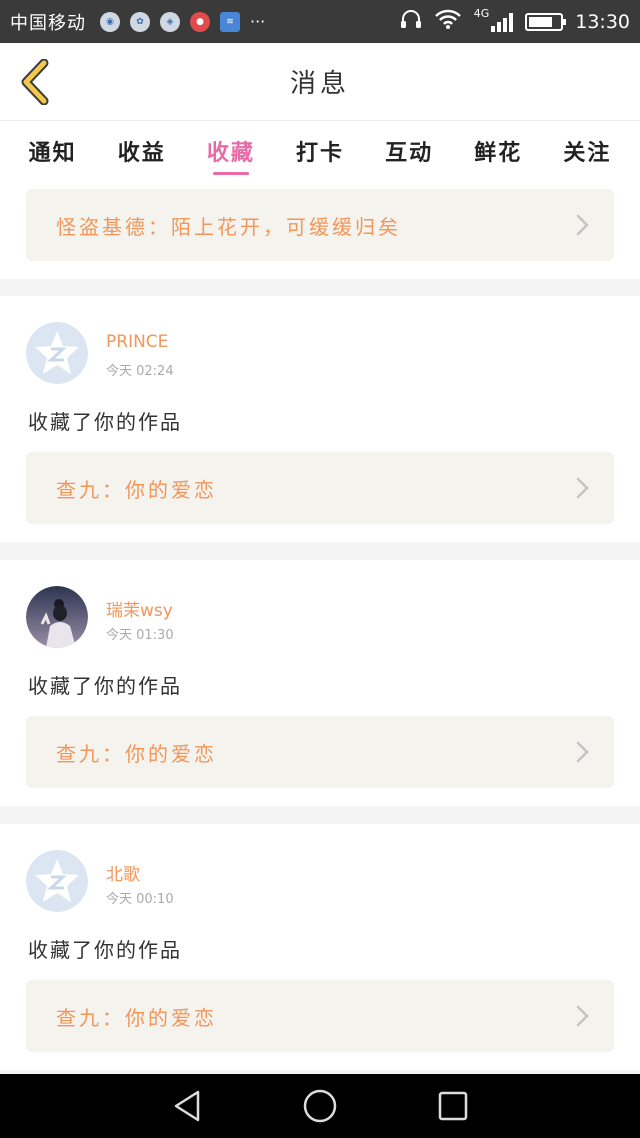 This screenshot has height=1138, width=640. What do you see at coordinates (228, 226) in the screenshot?
I see `work-title: 怪盗基德：陌上花开，可缓缓归矣` at bounding box center [228, 226].